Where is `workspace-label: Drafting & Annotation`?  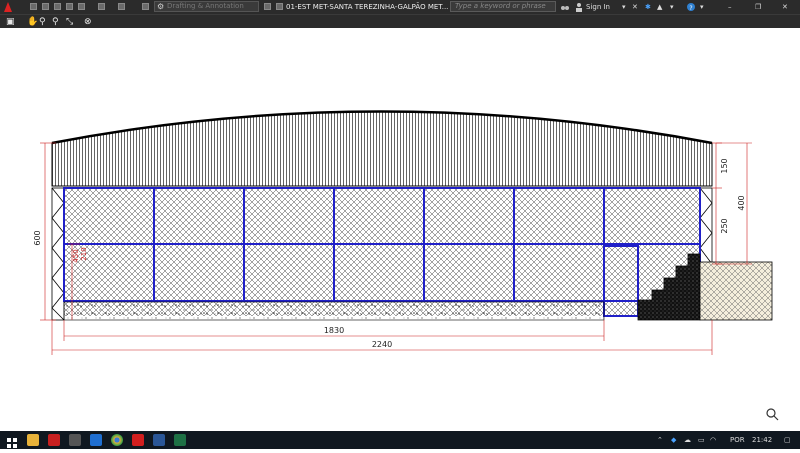 workspace-label: Drafting & Annotation is located at coordinates (205, 6).